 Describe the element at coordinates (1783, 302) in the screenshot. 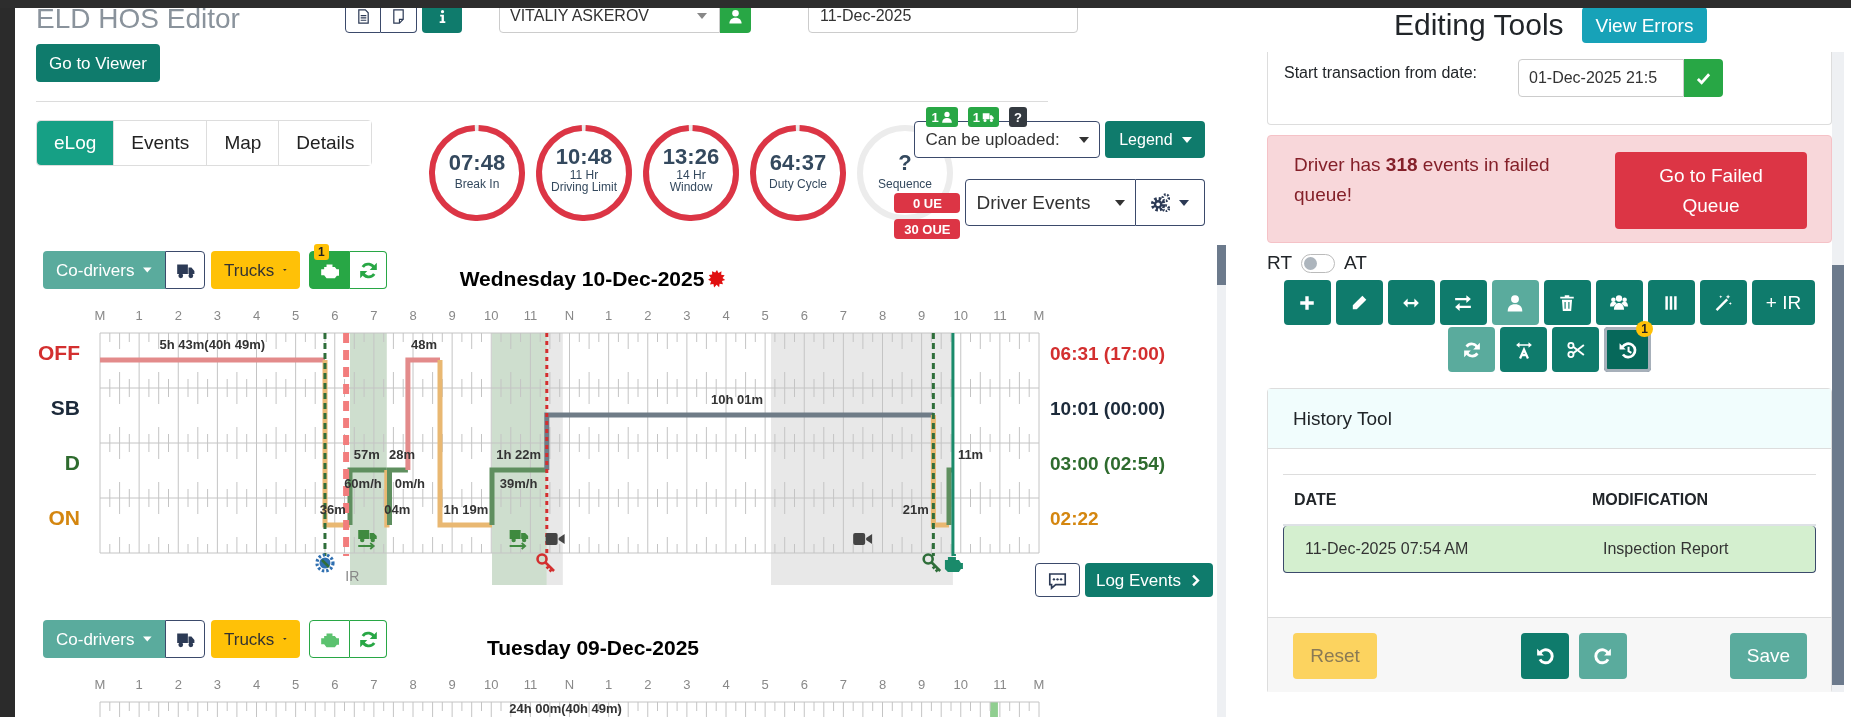

I see `tool-button: + IR` at that location.